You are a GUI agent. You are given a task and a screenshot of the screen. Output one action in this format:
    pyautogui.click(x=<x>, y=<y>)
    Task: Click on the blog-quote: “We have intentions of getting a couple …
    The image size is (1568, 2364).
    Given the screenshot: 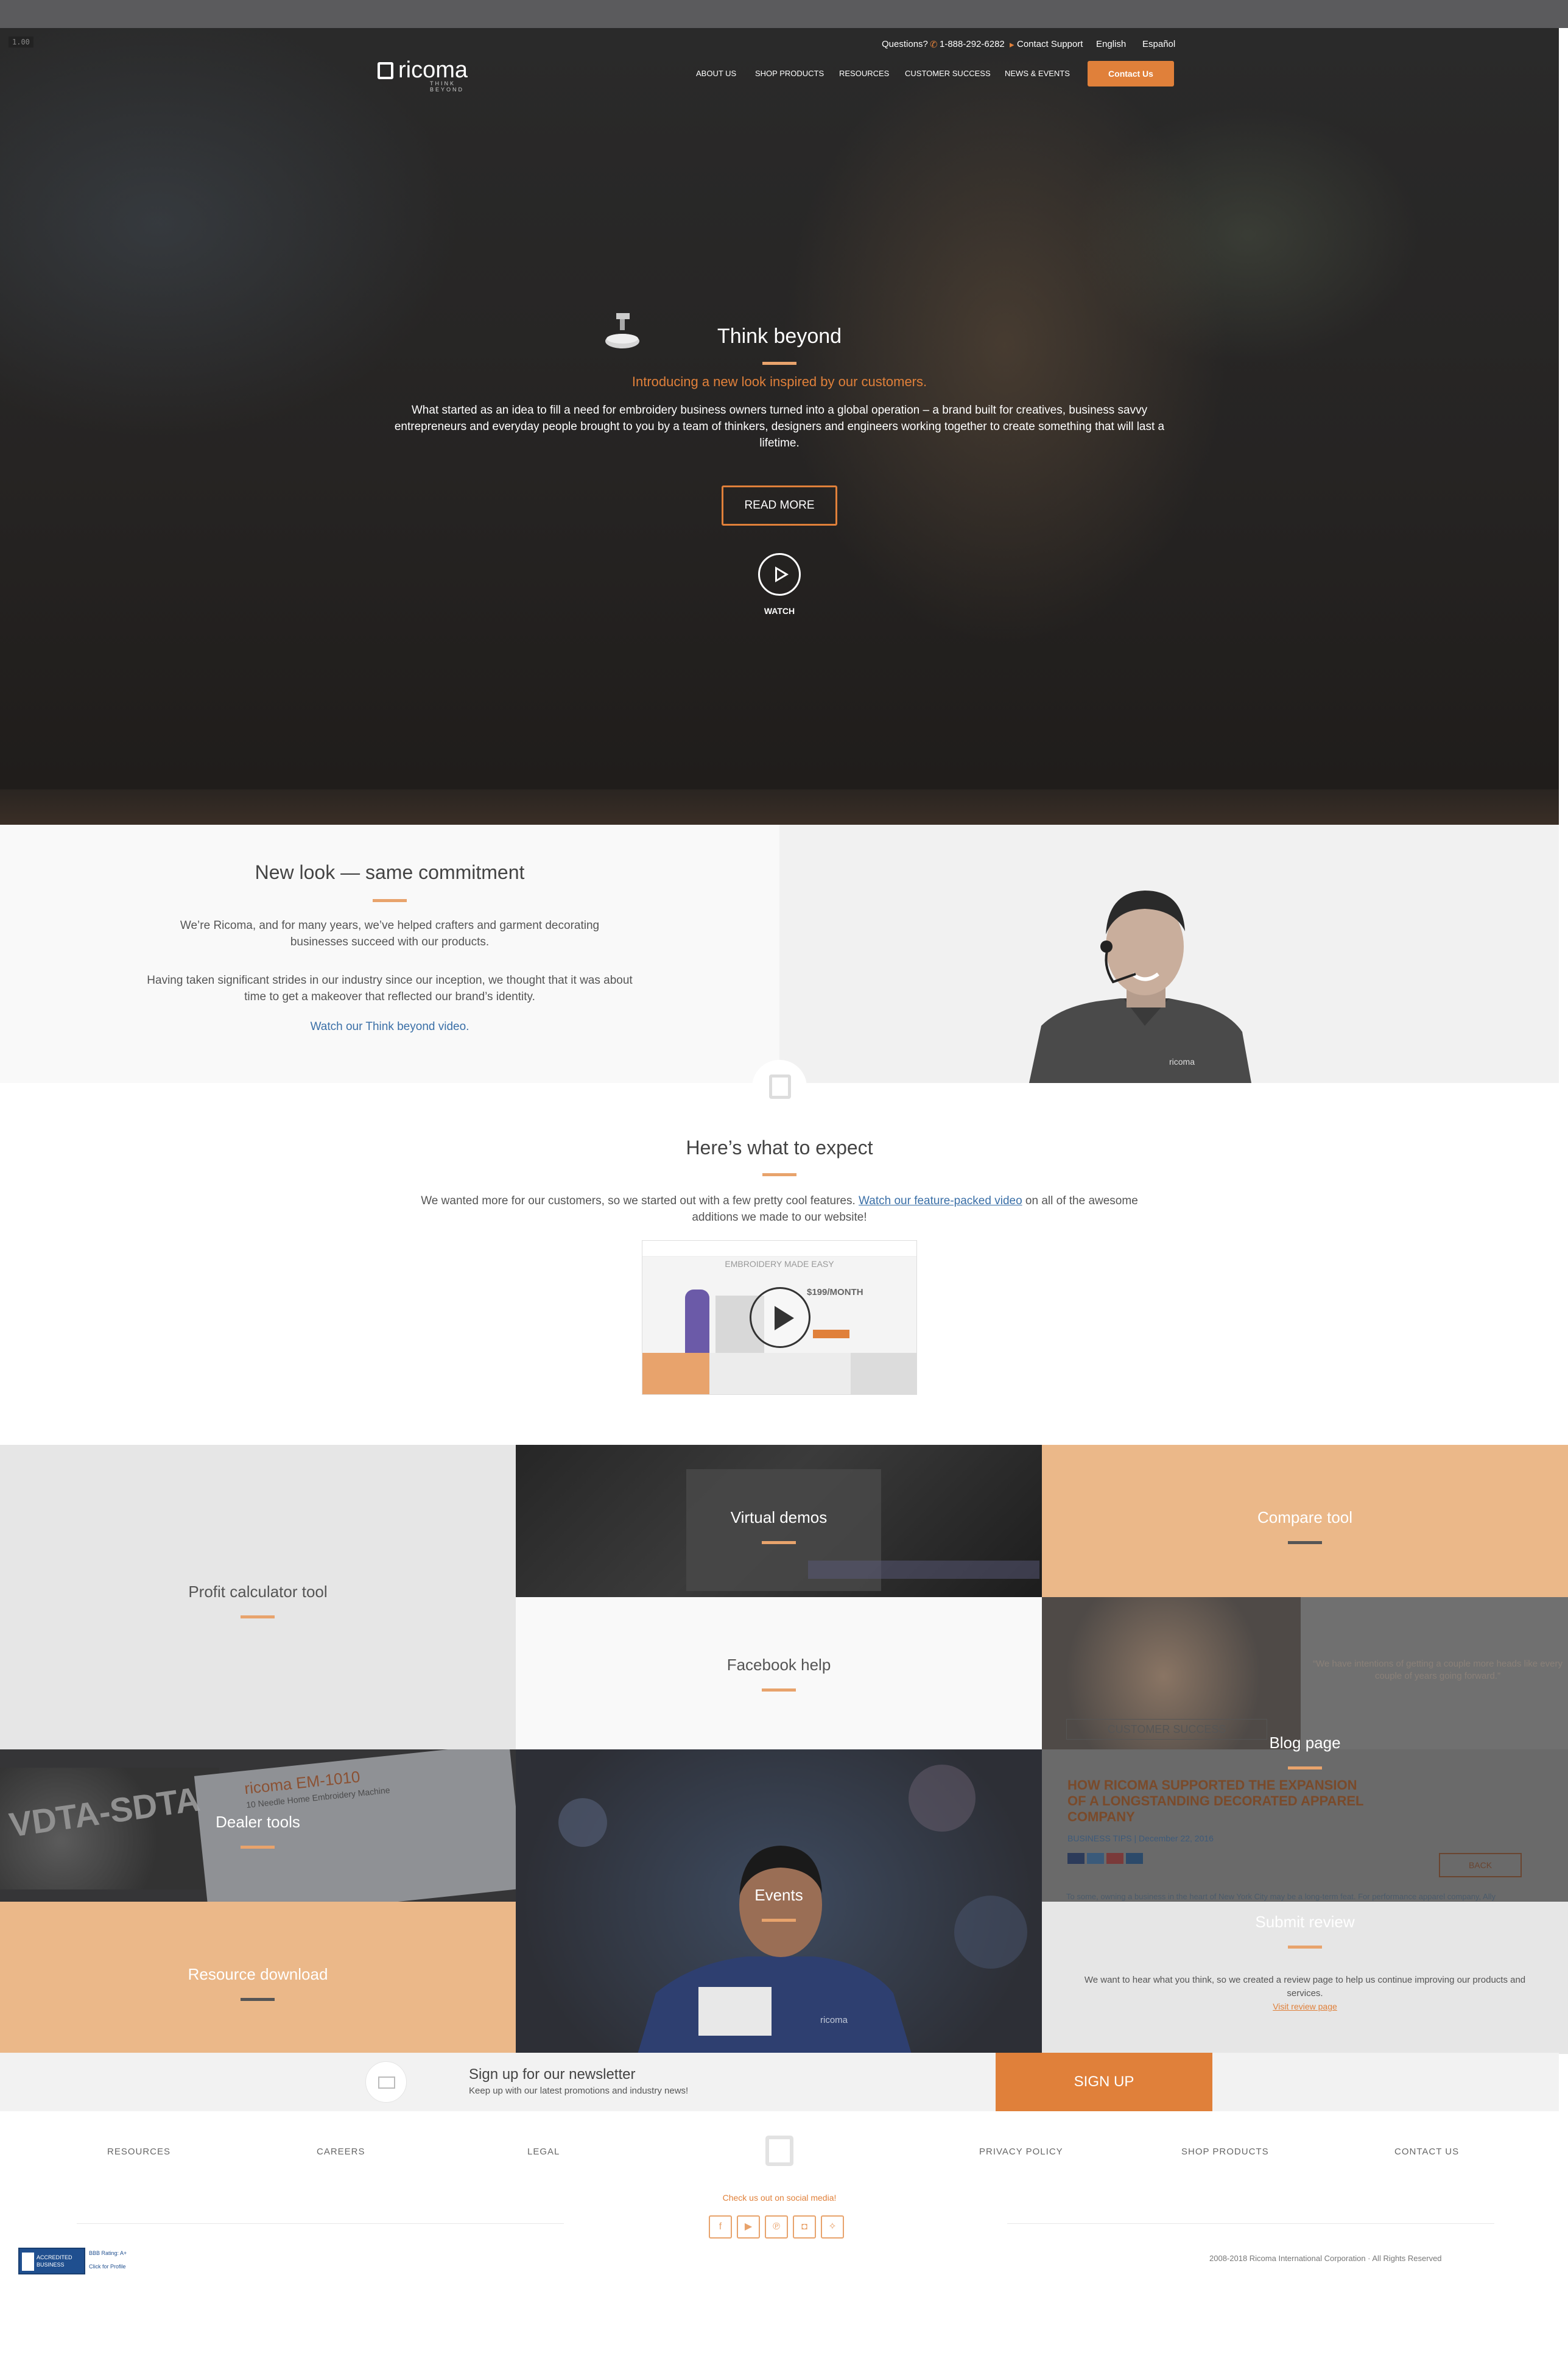 What is the action you would take?
    pyautogui.click(x=1438, y=1670)
    